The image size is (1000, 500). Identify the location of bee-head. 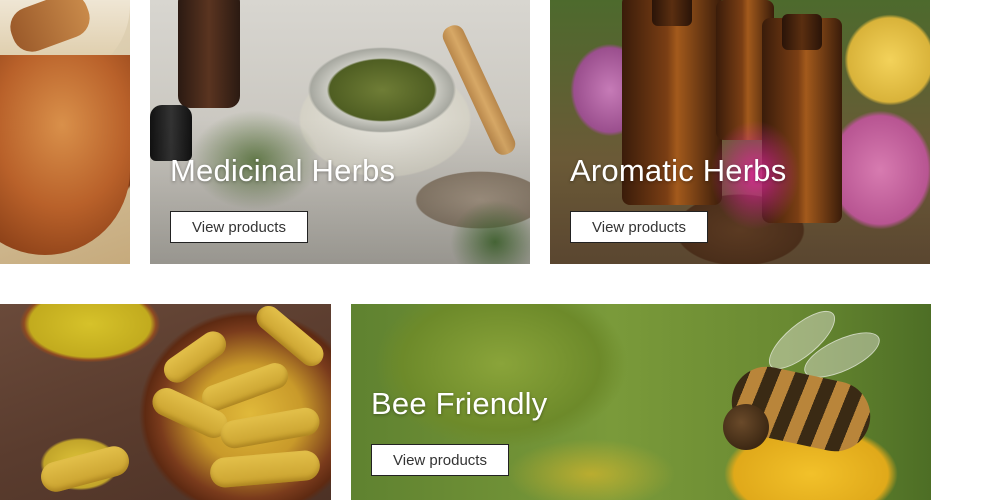
(746, 427).